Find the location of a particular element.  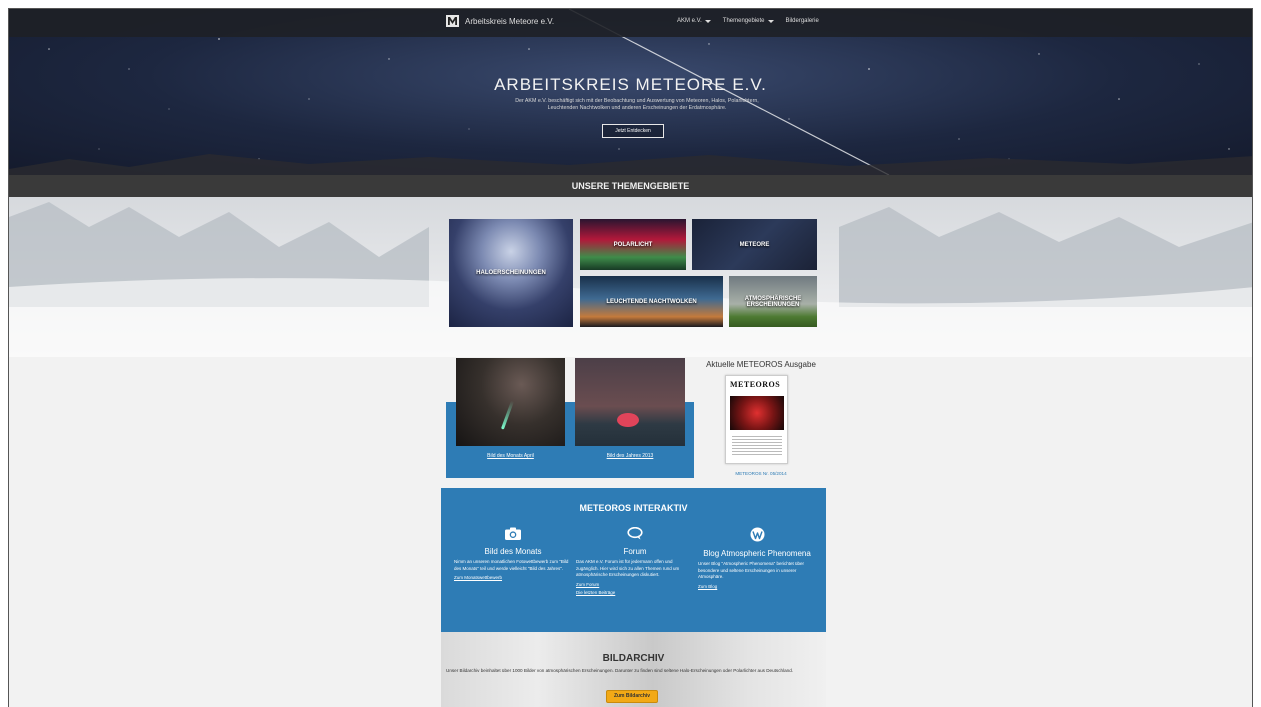

topic-tile-label: POLARLICHT is located at coordinates (633, 244).